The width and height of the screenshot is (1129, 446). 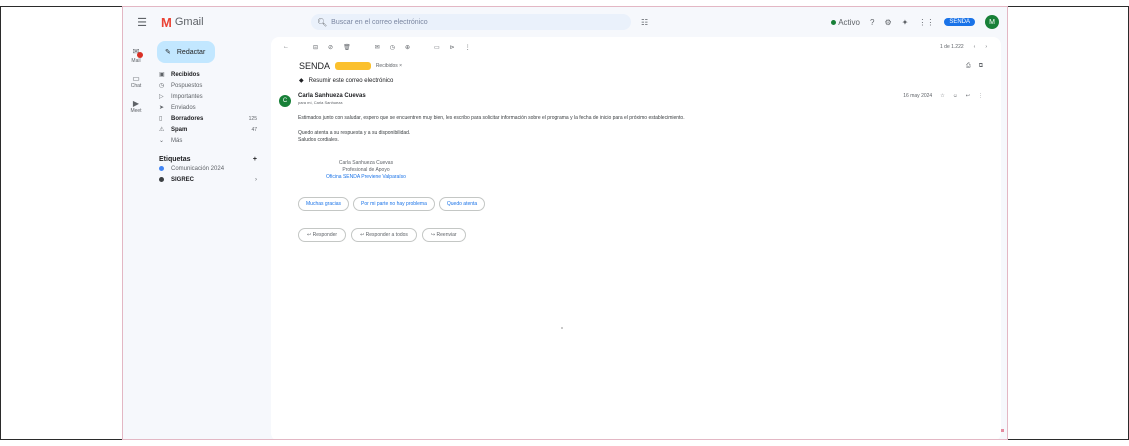 I want to click on compose-button: ✎ Redactar, so click(x=186, y=52).